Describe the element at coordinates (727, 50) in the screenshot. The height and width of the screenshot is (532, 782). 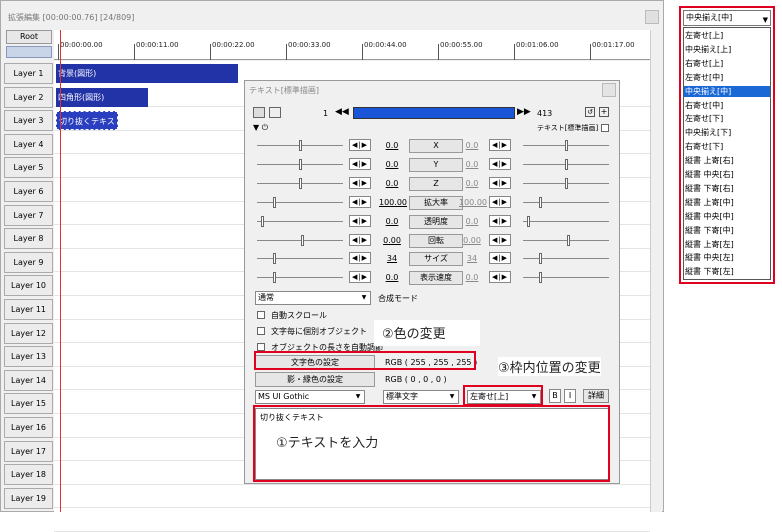
I see `align-option: 中央揃え[上]` at that location.